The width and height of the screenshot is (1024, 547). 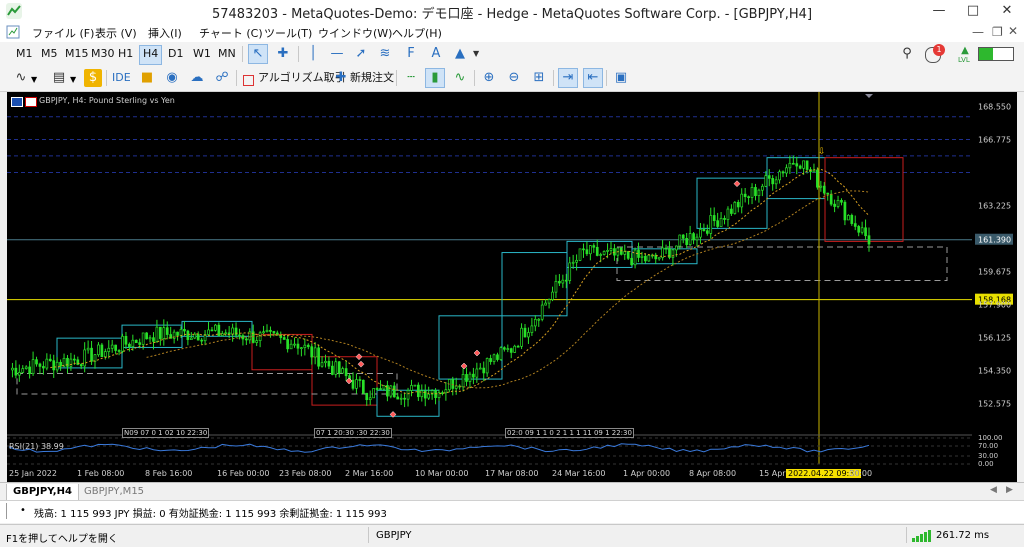 What do you see at coordinates (553, 78) in the screenshot?
I see `separator` at bounding box center [553, 78].